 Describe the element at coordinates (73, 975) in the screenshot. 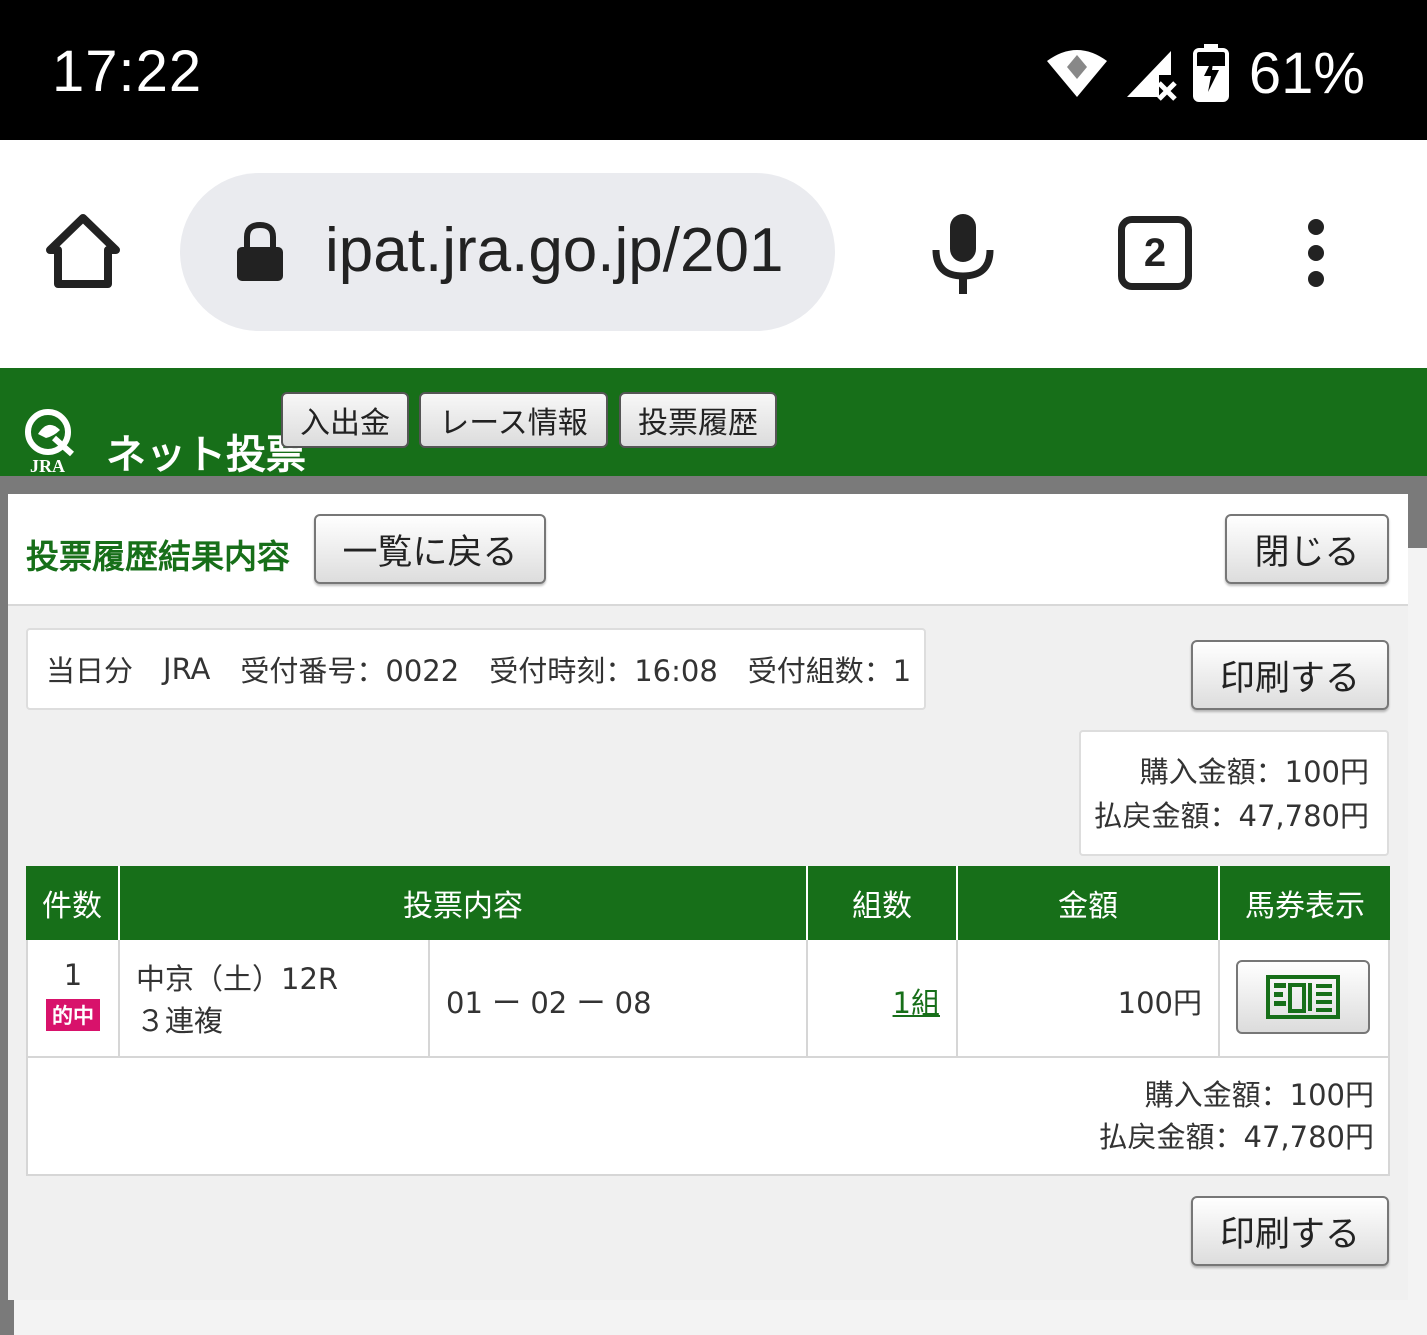

I see `row-count: 1` at that location.